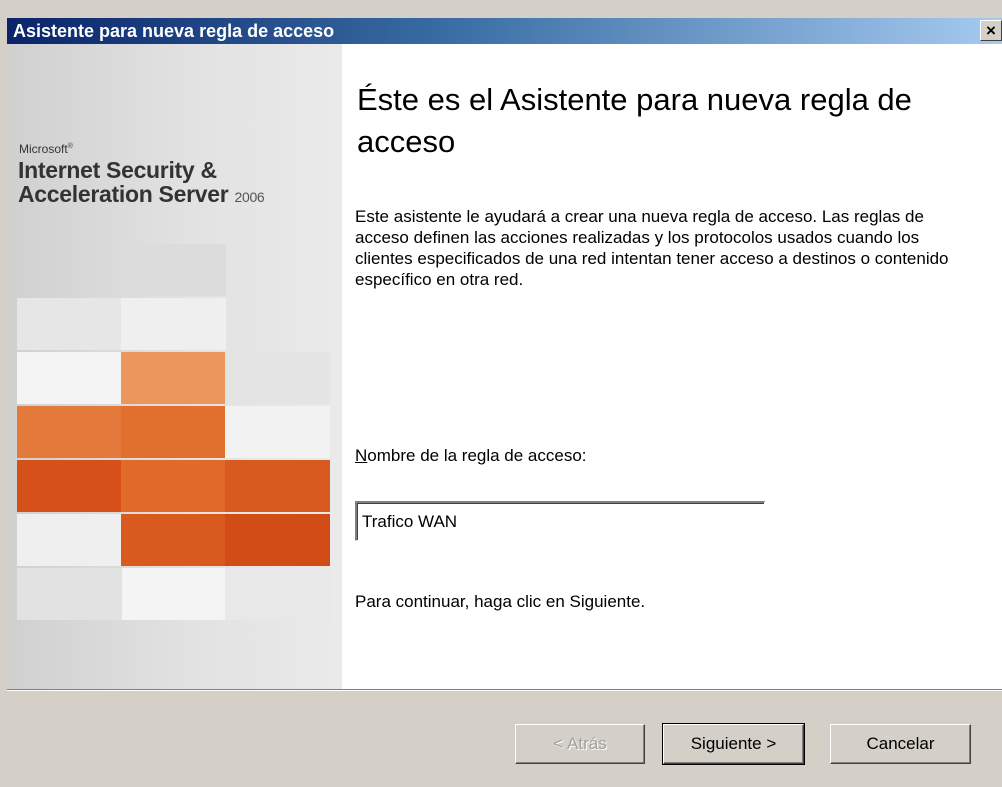 The image size is (1002, 787). What do you see at coordinates (46, 149) in the screenshot?
I see `brand-company: Microsoft®` at bounding box center [46, 149].